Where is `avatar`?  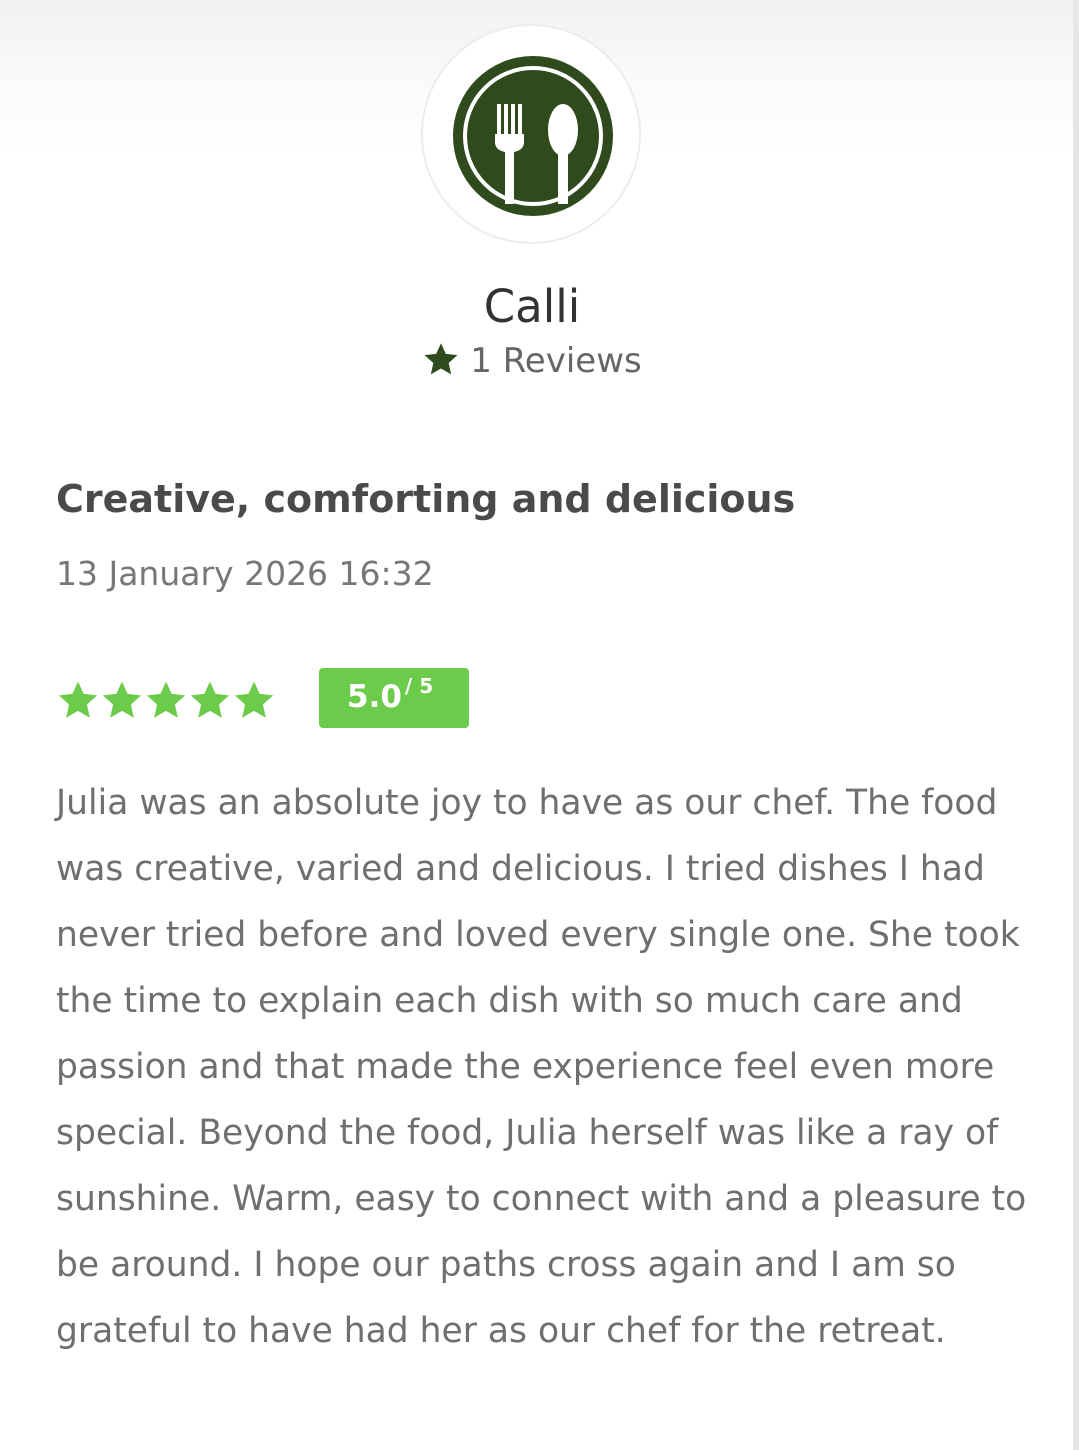 avatar is located at coordinates (531, 134).